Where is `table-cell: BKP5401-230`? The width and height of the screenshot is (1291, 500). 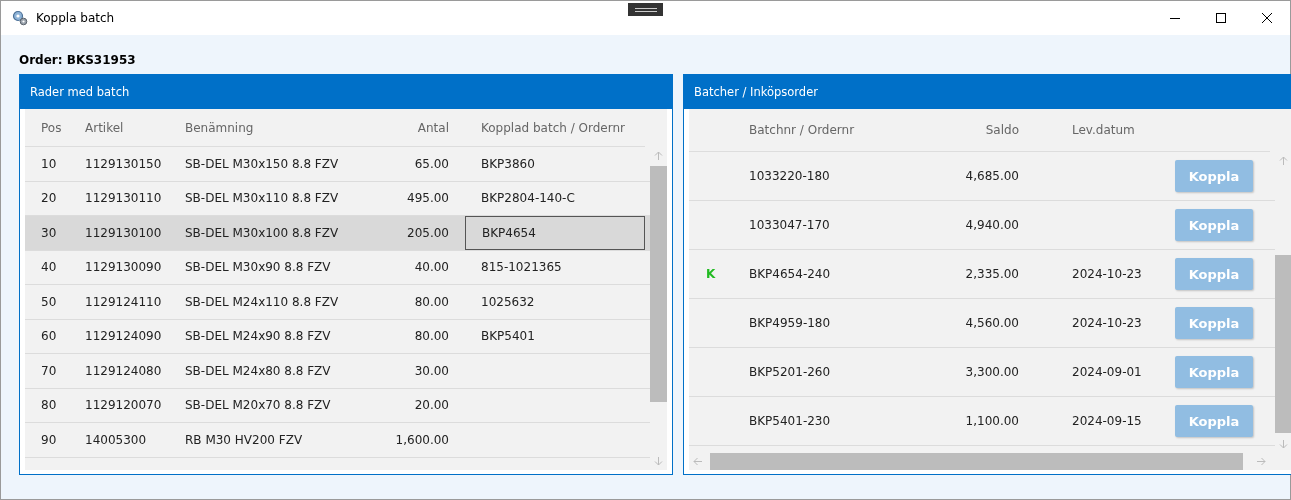
table-cell: BKP5401-230 is located at coordinates (790, 421).